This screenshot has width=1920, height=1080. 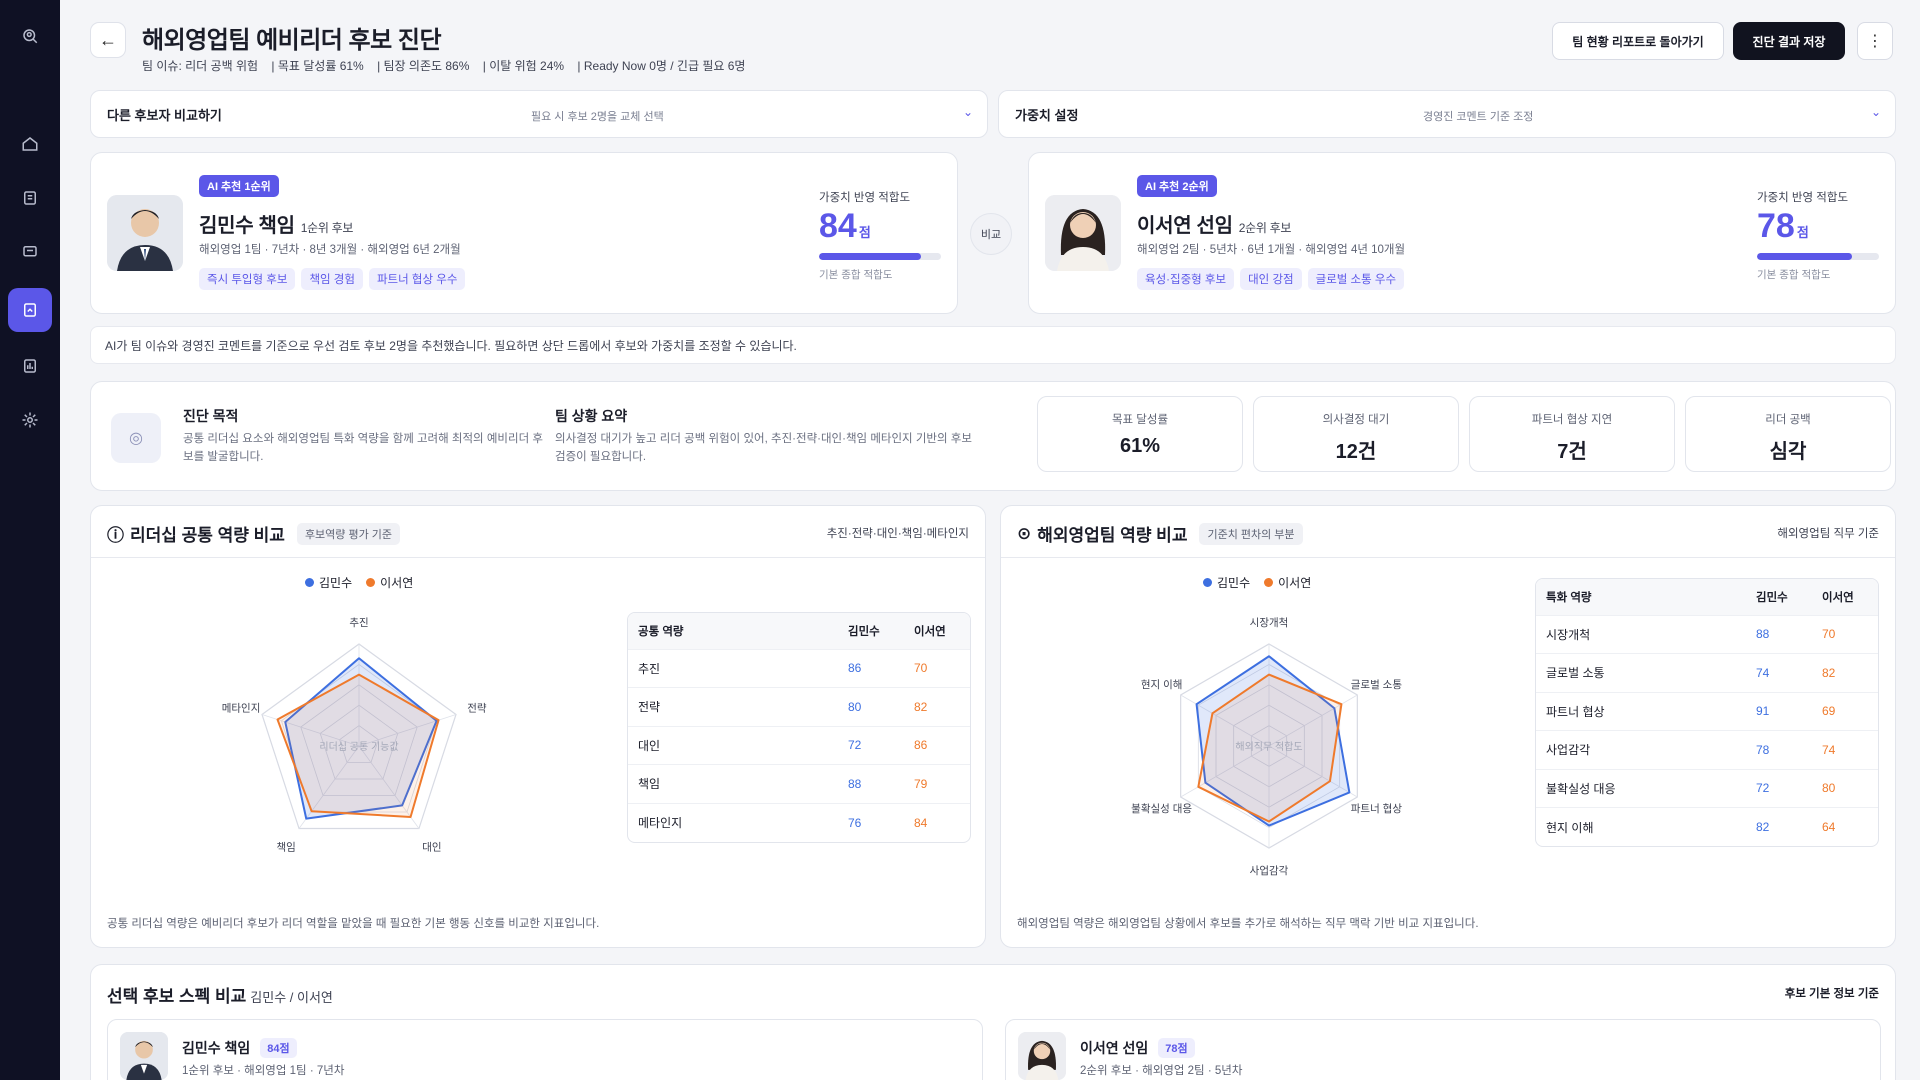 I want to click on chart-legend: 김민수 이서연, so click(x=359, y=582).